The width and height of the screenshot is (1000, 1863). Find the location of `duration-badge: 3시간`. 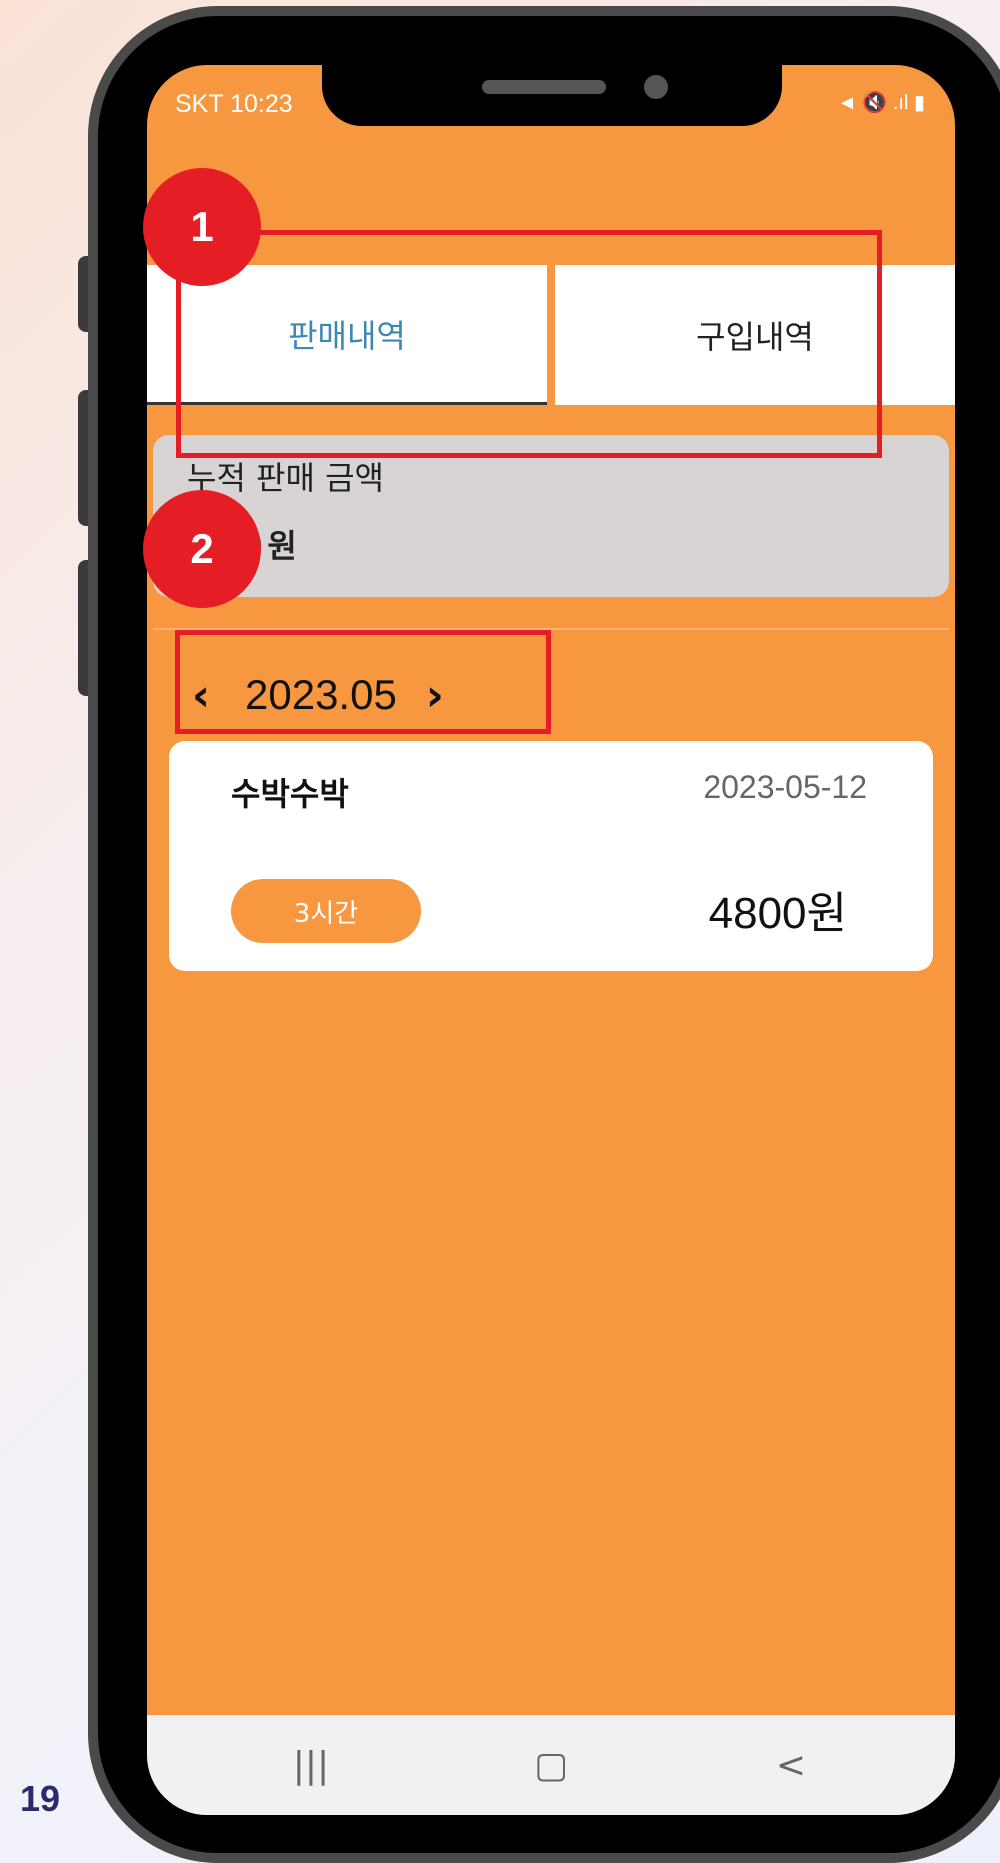

duration-badge: 3시간 is located at coordinates (326, 911).